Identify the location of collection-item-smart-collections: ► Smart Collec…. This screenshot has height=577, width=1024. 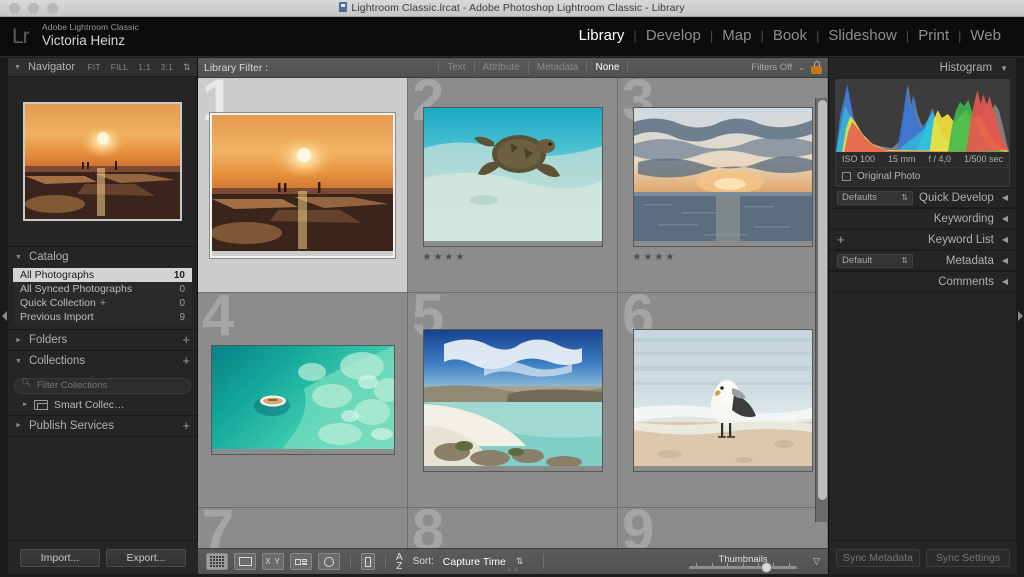
(102, 406).